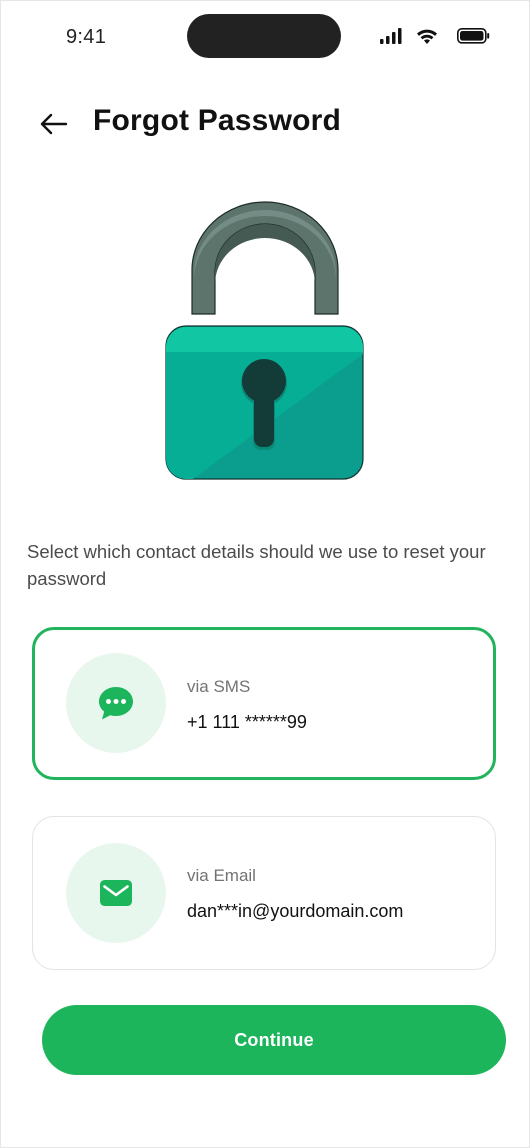 The image size is (530, 1148). I want to click on option-email-value: dan***in@yourdomain.com, so click(295, 911).